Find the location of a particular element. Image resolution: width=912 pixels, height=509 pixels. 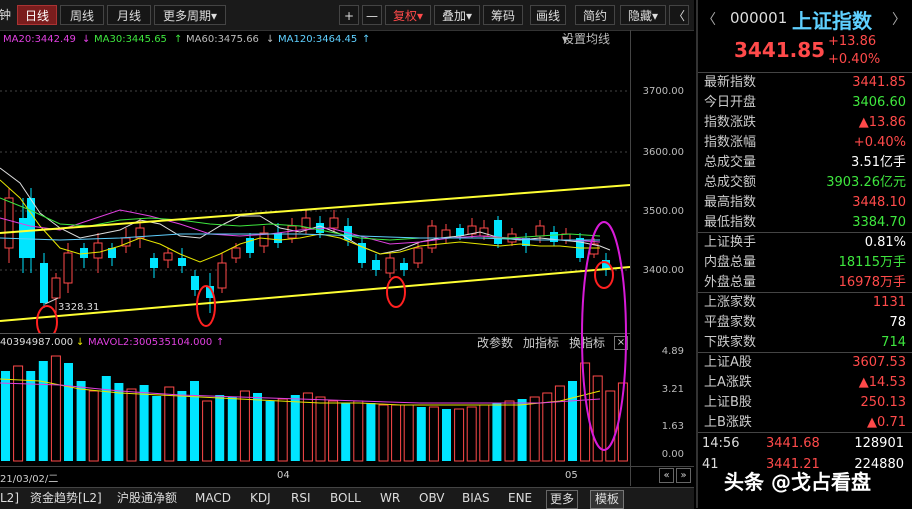

adjust-button: 复权▾ is located at coordinates (408, 15).